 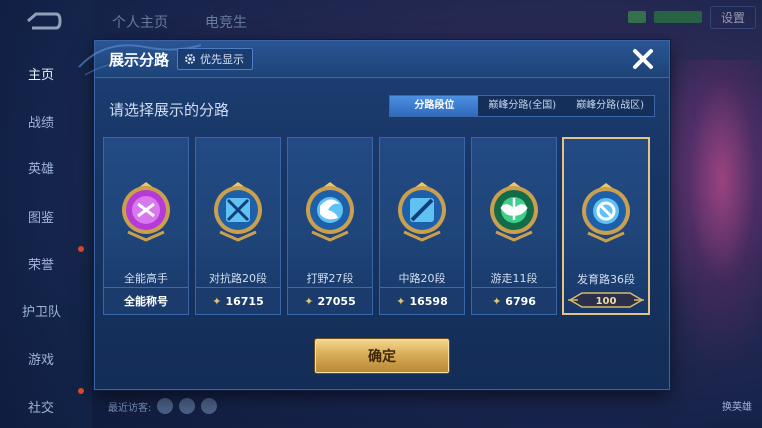 What do you see at coordinates (146, 212) in the screenshot?
I see `allround-icon` at bounding box center [146, 212].